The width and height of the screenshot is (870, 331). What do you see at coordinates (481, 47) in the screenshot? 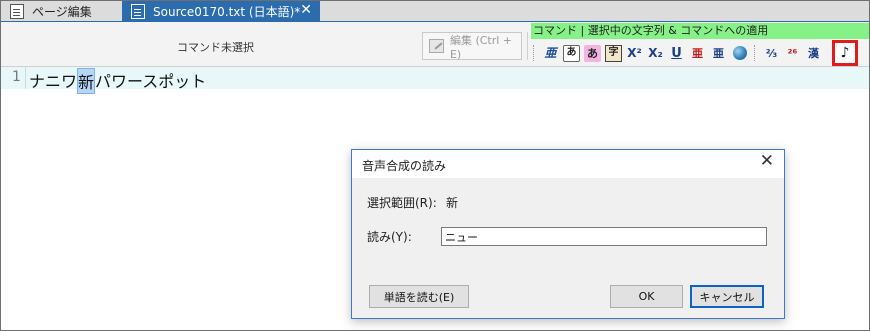
I see `edit-button-label: 編集 (Ctrl + E)` at bounding box center [481, 47].